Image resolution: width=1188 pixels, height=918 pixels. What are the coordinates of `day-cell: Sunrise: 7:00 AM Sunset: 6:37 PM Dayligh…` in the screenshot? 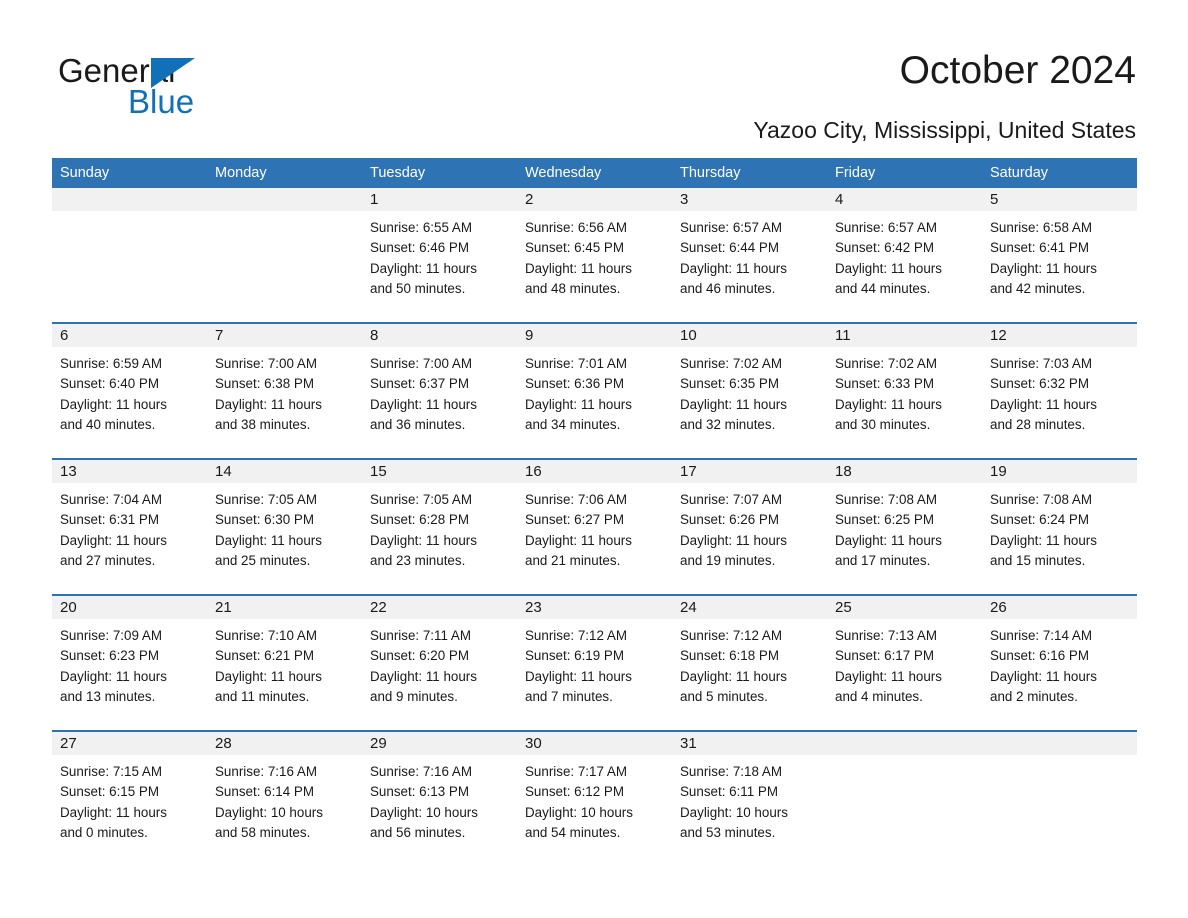 It's located at (439, 402).